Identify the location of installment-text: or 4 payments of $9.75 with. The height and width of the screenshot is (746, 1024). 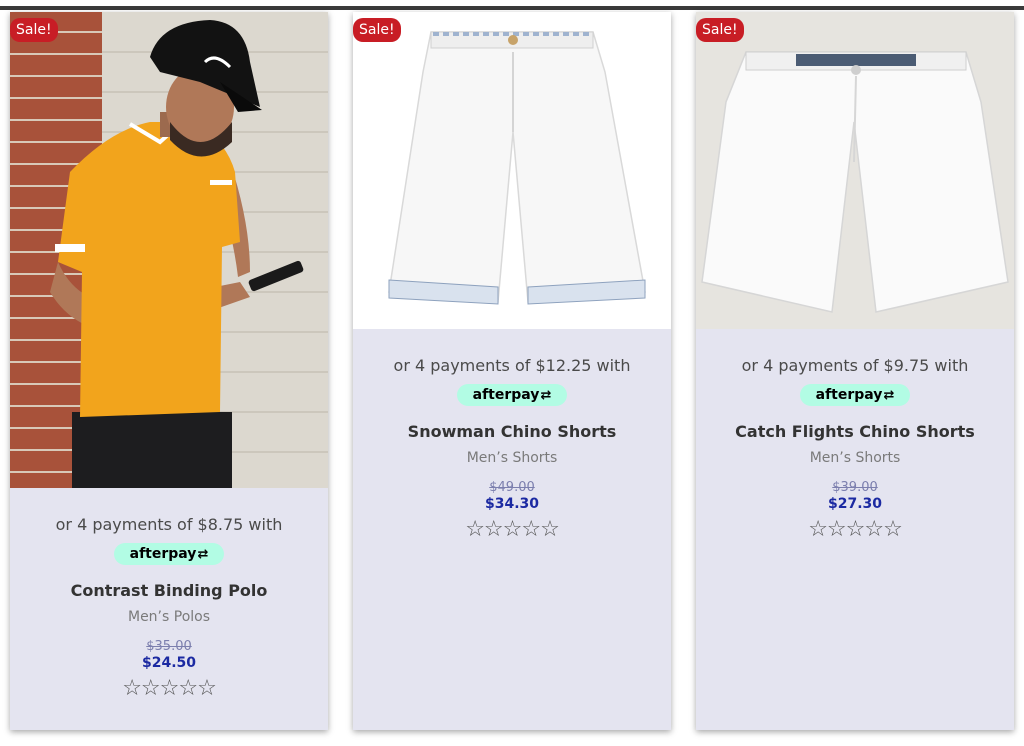
(855, 365).